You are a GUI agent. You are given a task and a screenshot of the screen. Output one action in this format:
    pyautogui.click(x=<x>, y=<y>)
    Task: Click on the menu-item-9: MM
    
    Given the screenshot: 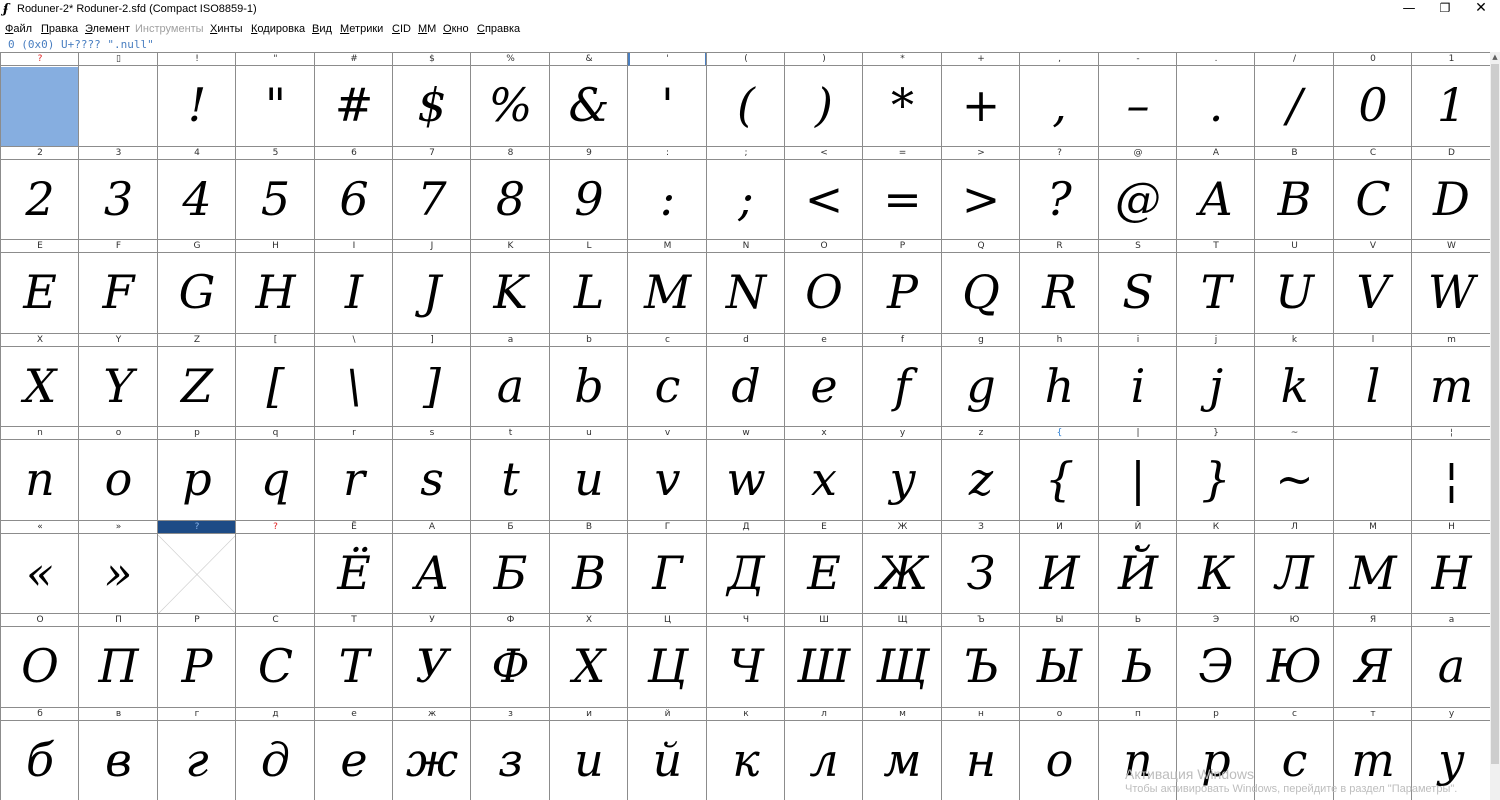 What is the action you would take?
    pyautogui.click(x=427, y=29)
    